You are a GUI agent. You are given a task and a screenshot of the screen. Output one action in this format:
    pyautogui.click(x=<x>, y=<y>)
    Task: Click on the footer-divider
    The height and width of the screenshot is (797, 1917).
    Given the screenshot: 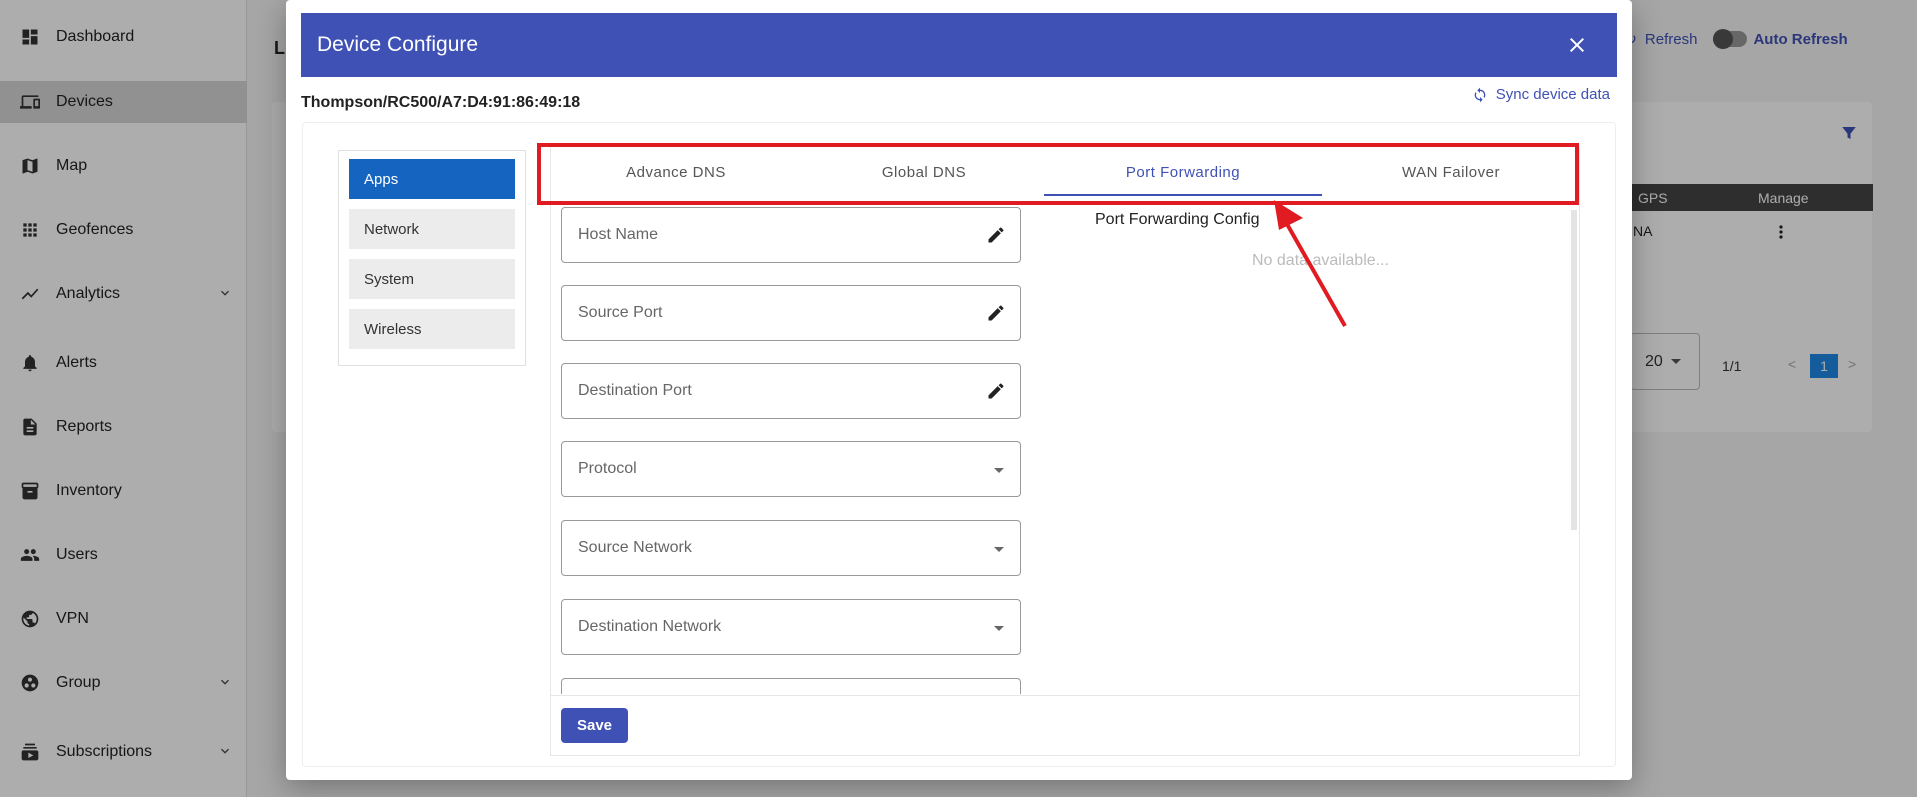 What is the action you would take?
    pyautogui.click(x=1065, y=695)
    